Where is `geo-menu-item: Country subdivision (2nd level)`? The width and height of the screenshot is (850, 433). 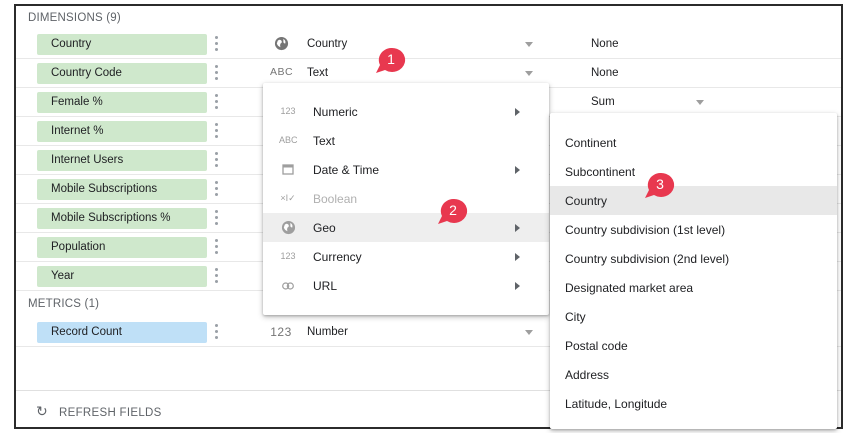 geo-menu-item: Country subdivision (2nd level) is located at coordinates (693, 258).